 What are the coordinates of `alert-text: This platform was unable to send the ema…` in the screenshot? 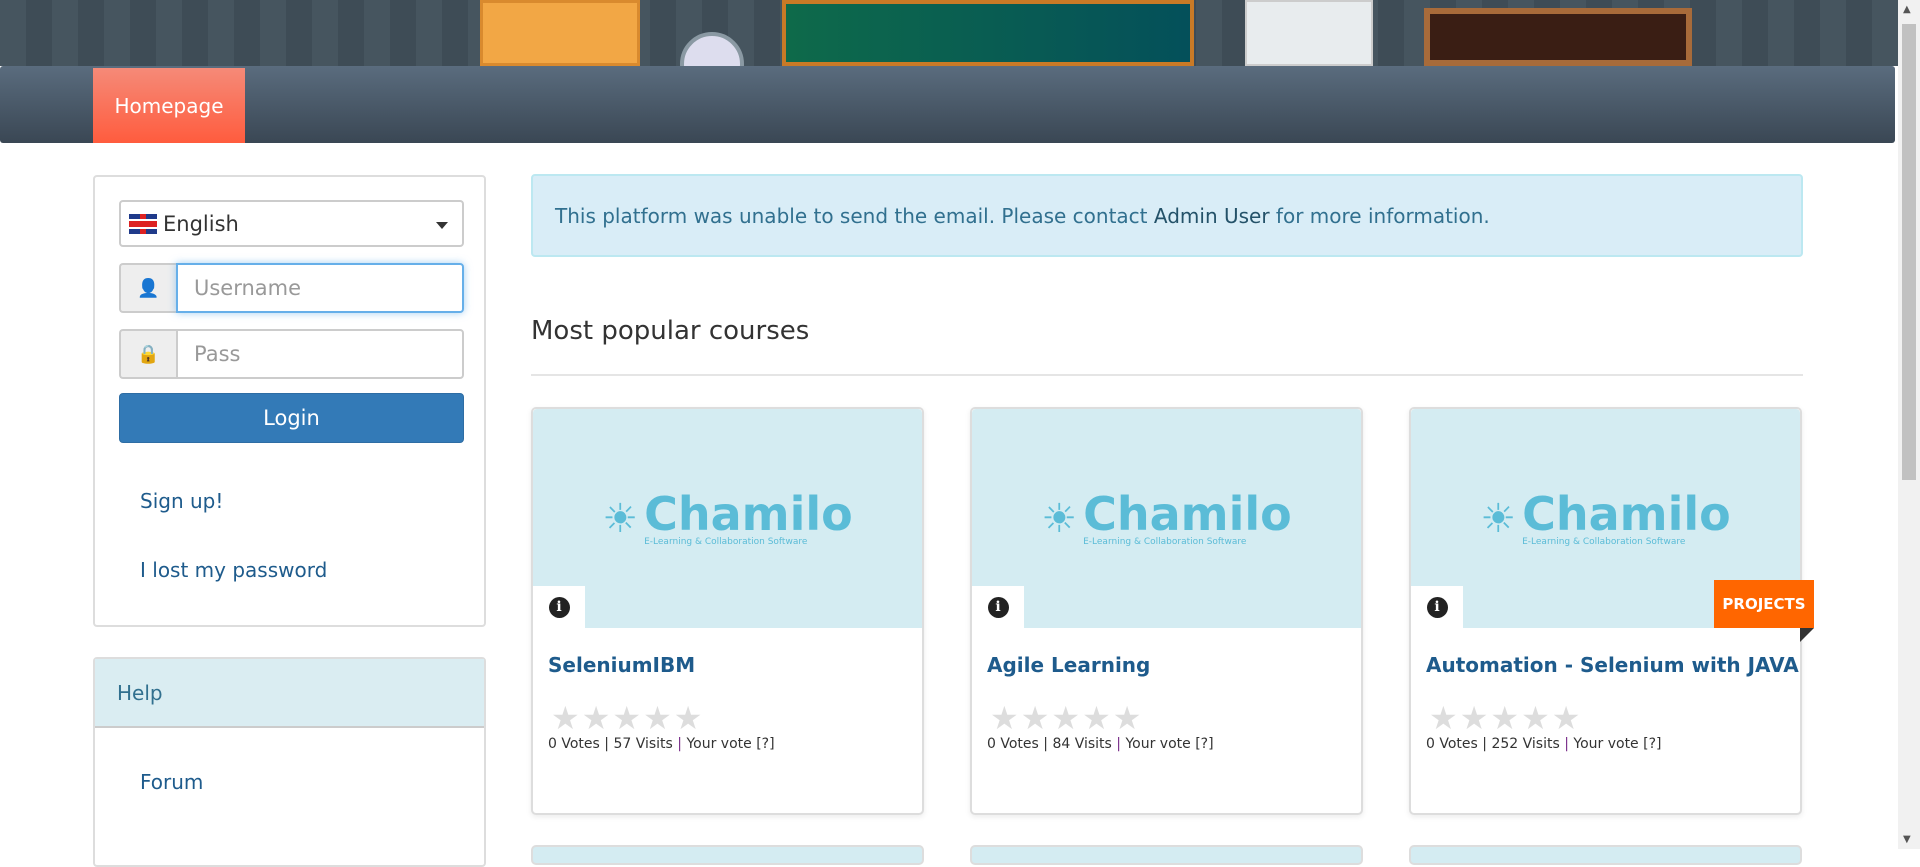 It's located at (854, 216).